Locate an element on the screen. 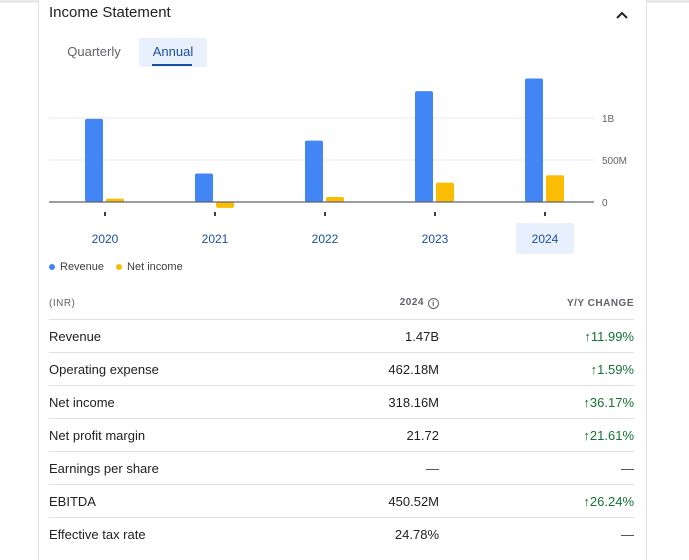 This screenshot has width=689, height=560. table-row: Effective tax rate 24.78% — is located at coordinates (341, 533).